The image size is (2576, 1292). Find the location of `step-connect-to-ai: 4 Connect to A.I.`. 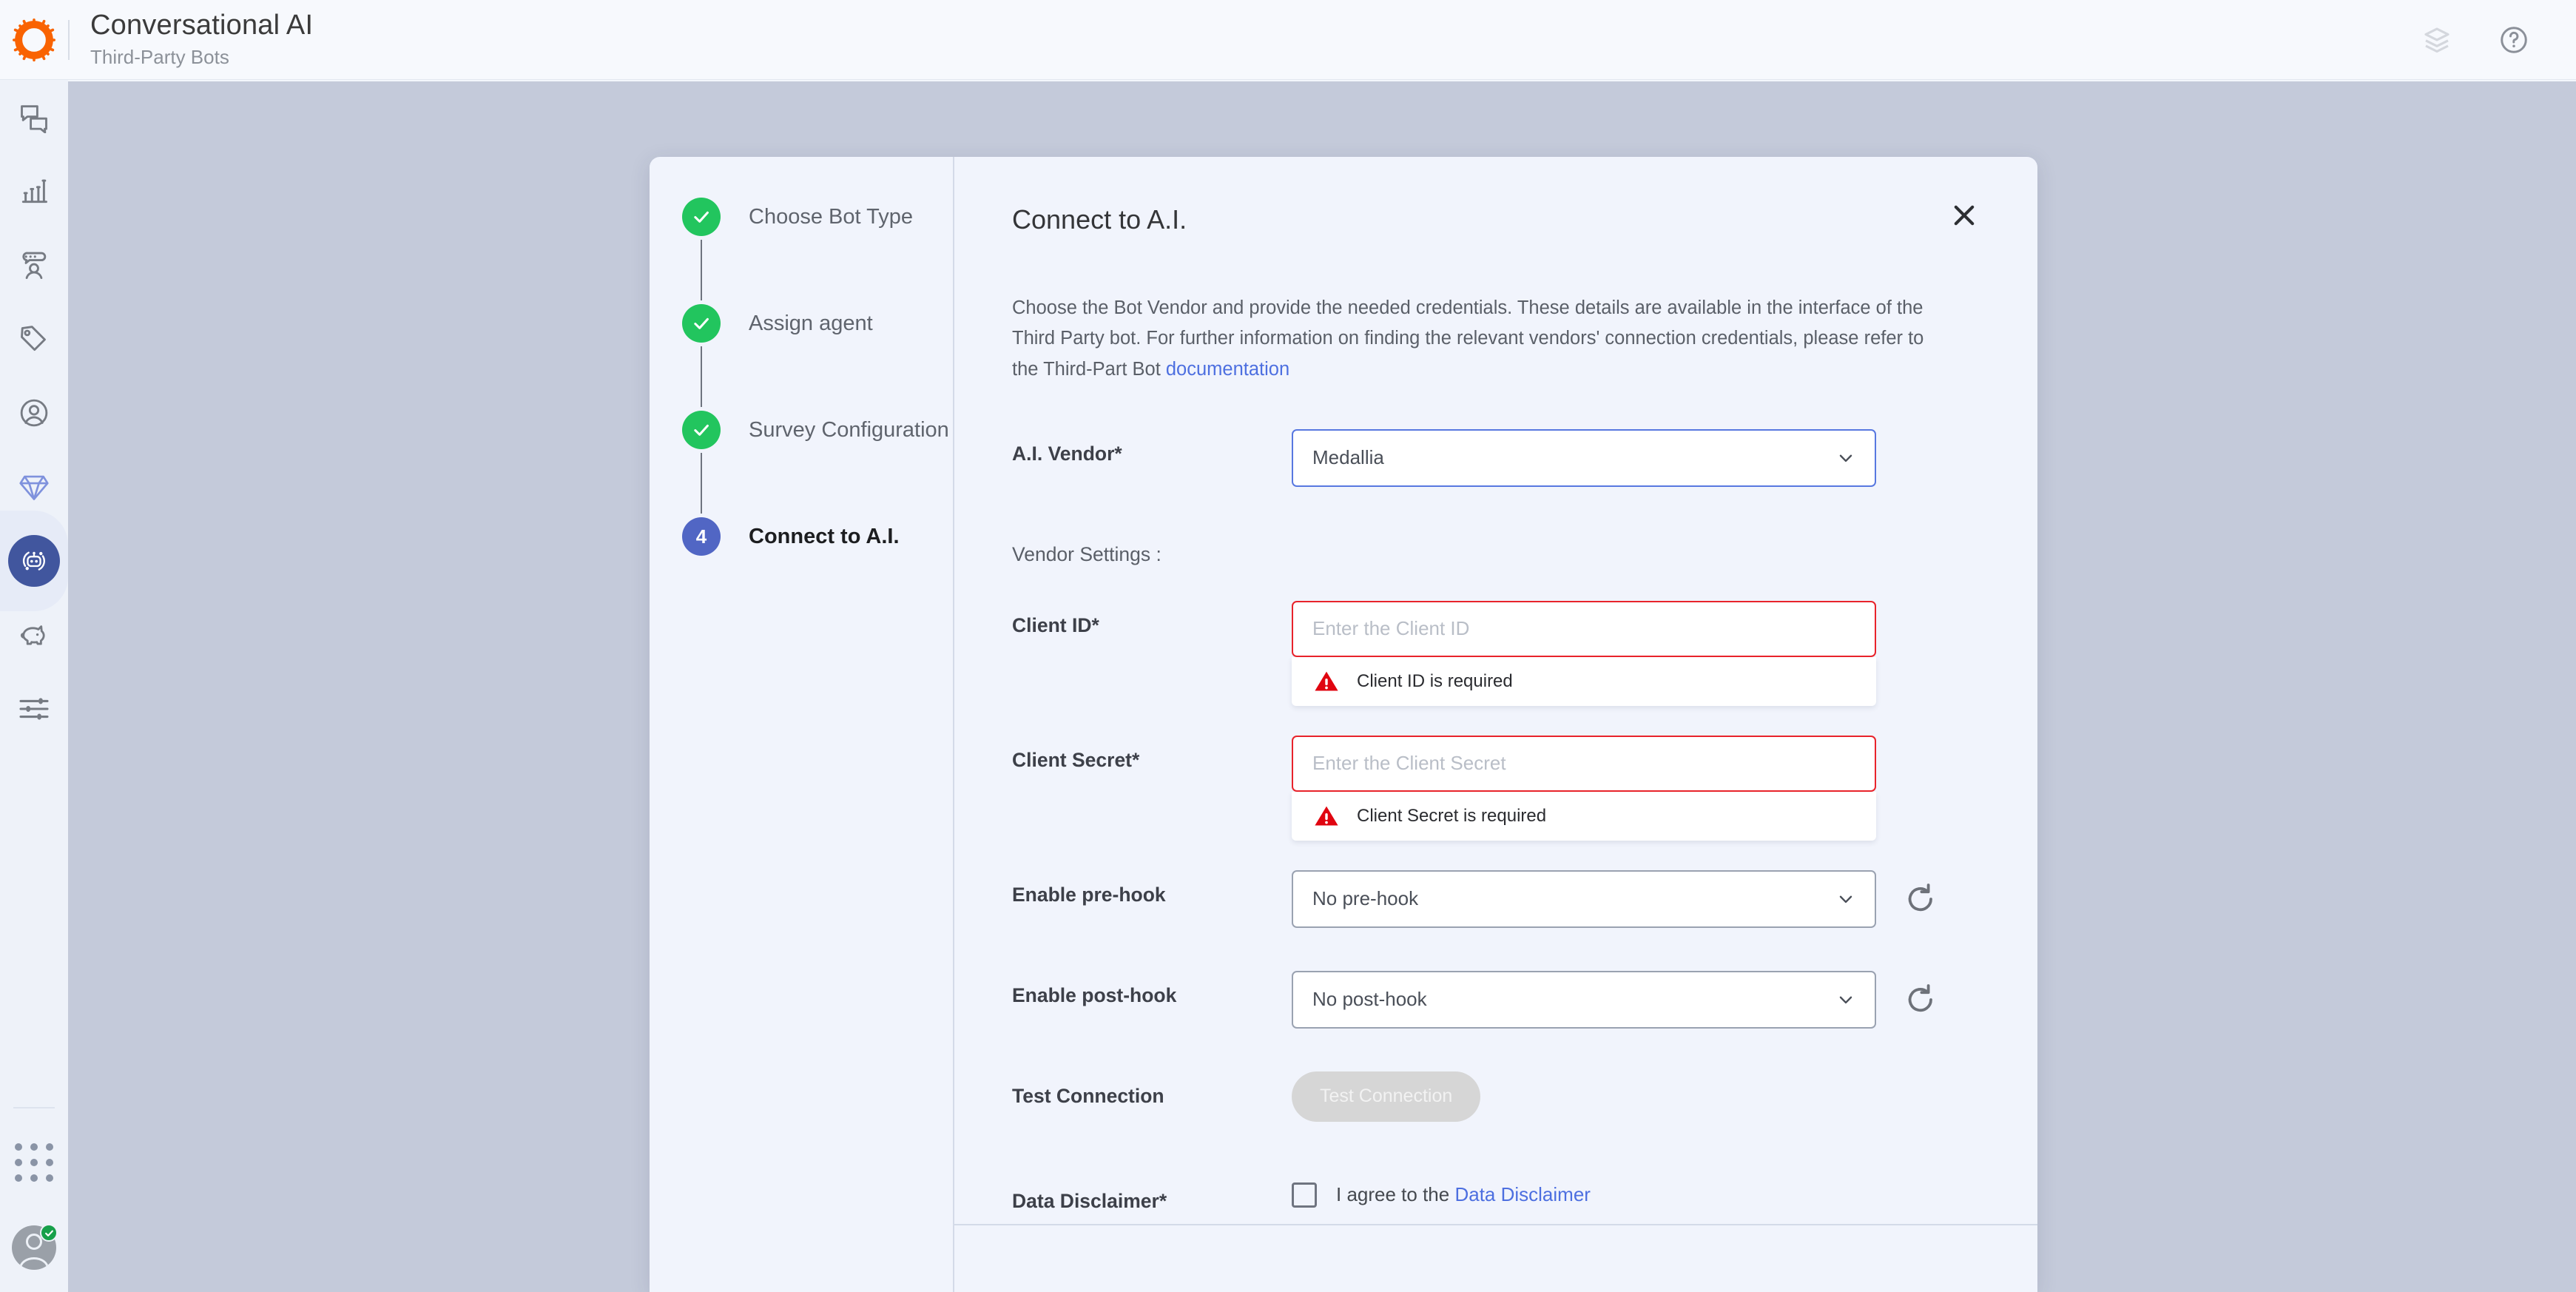

step-connect-to-ai: 4 Connect to A.I. is located at coordinates (818, 537).